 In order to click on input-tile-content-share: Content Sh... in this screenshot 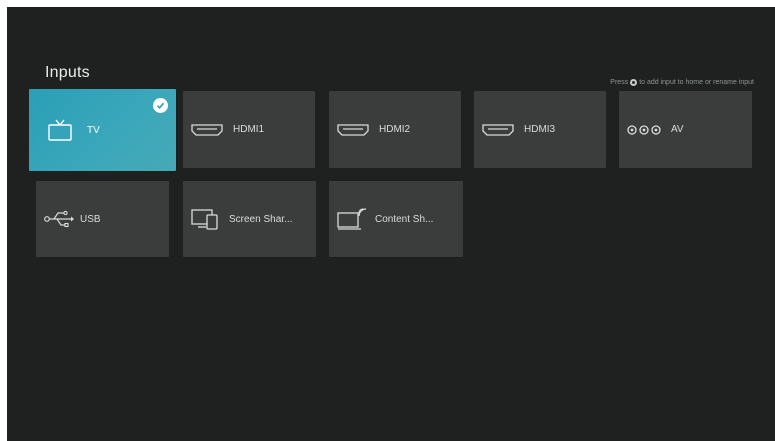, I will do `click(396, 219)`.